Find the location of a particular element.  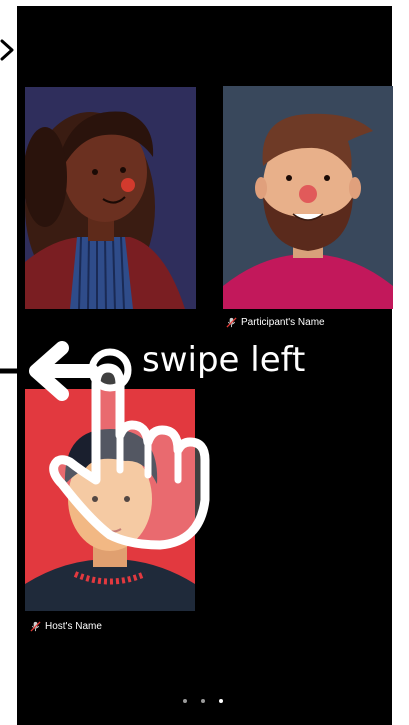

host-name-label: Host's Name is located at coordinates (66, 626).